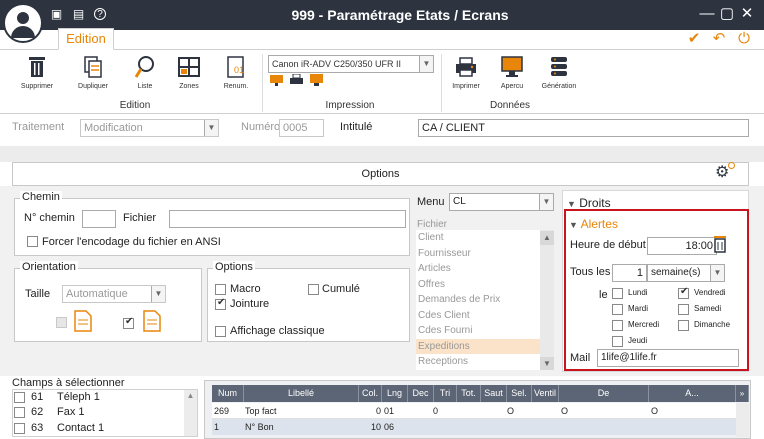  What do you see at coordinates (720, 244) in the screenshot?
I see `trash-icon` at bounding box center [720, 244].